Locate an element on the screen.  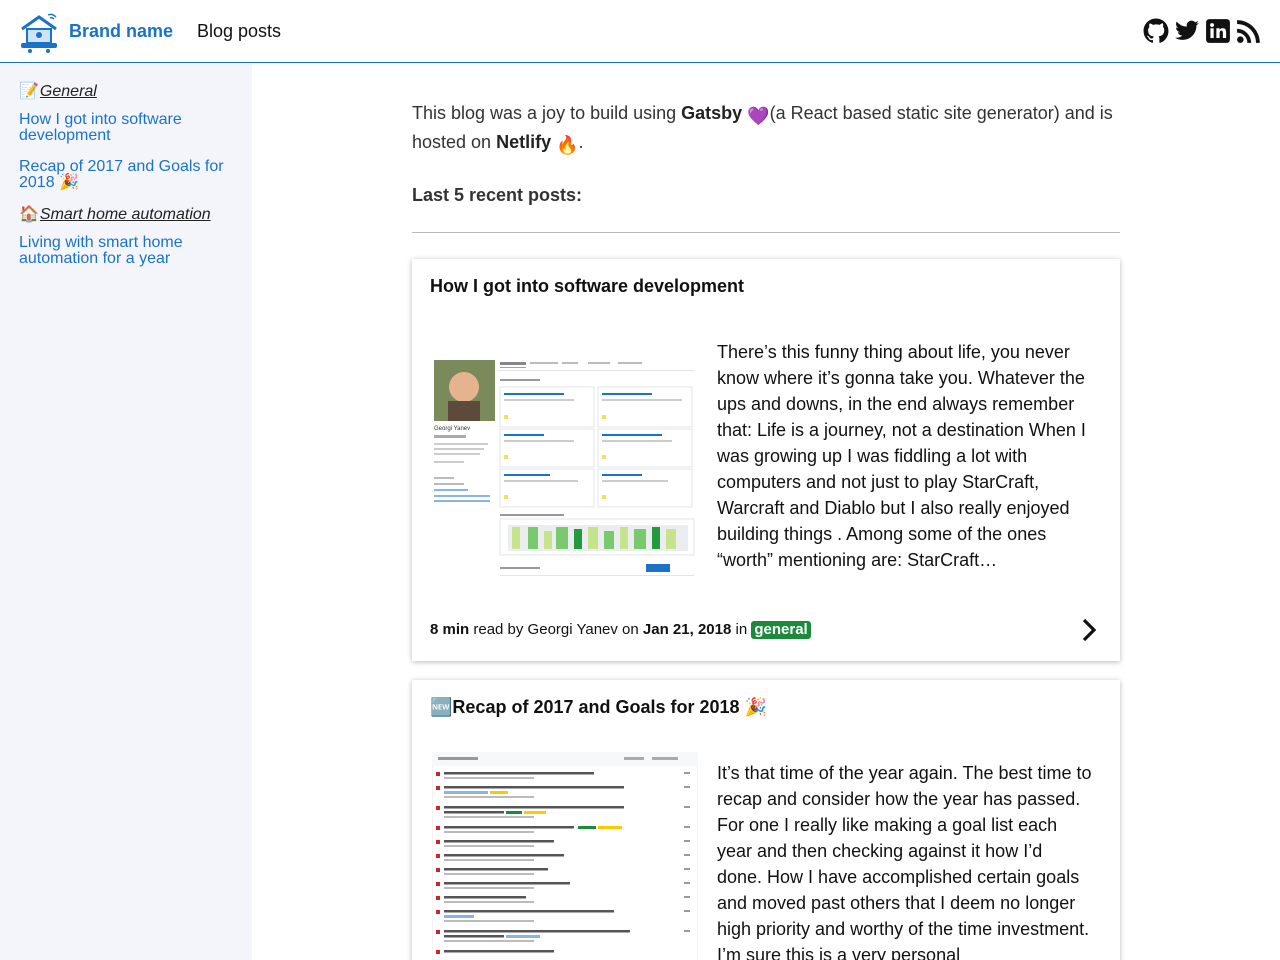
pull-requests-screenshot is located at coordinates (565, 856).